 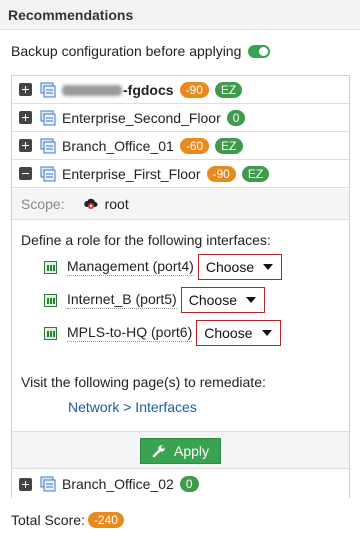 I want to click on vdom-root-icon, so click(x=91, y=204).